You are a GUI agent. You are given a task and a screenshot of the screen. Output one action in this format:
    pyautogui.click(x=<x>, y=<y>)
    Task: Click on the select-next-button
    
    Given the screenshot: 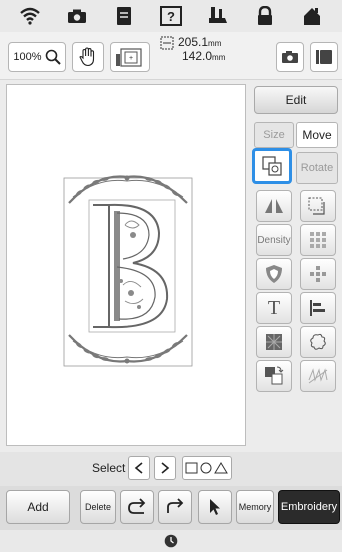 What is the action you would take?
    pyautogui.click(x=165, y=468)
    